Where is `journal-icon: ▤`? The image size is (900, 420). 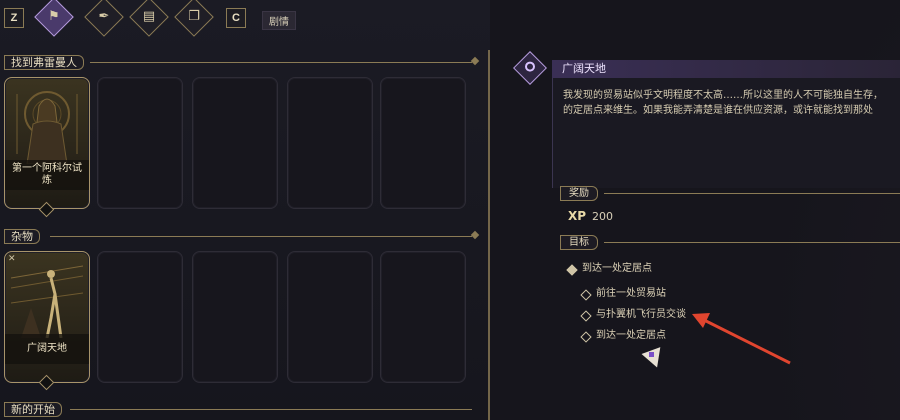
journal-icon: ▤ is located at coordinates (149, 16).